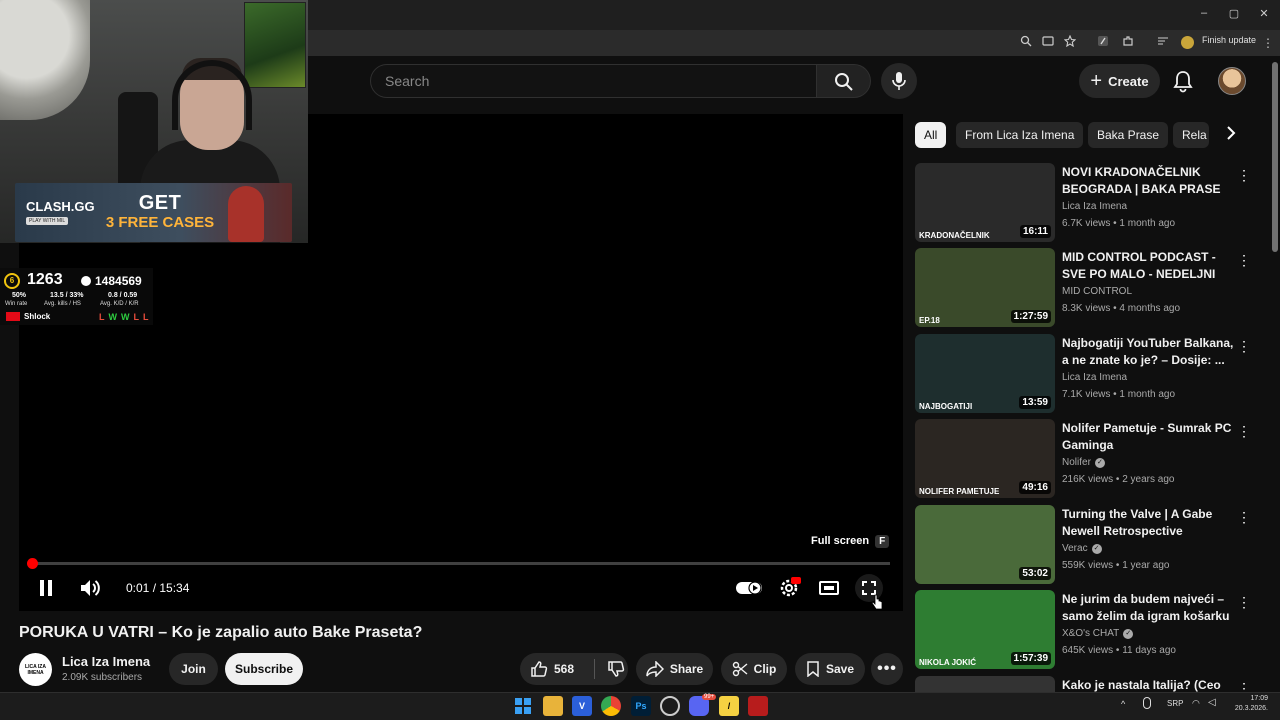 This screenshot has width=1280, height=720. I want to click on bookmark-star-icon, so click(1070, 43).